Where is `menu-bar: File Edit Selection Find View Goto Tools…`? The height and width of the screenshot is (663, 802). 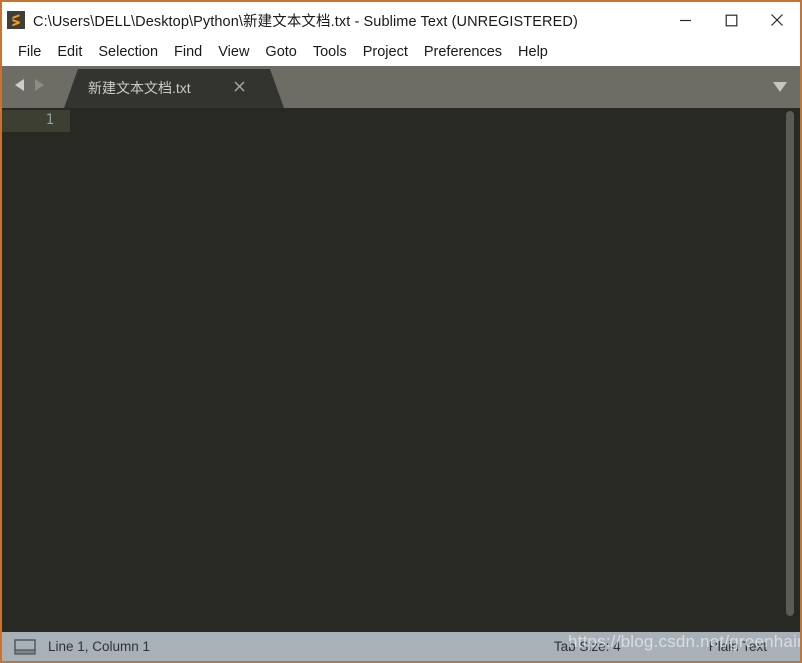
menu-bar: File Edit Selection Find View Goto Tools… is located at coordinates (401, 52).